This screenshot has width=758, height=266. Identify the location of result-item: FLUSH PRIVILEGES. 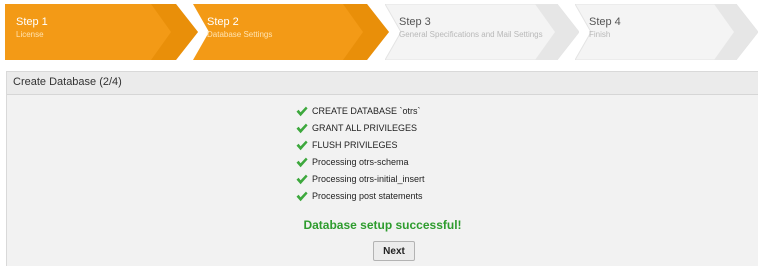
(382, 147).